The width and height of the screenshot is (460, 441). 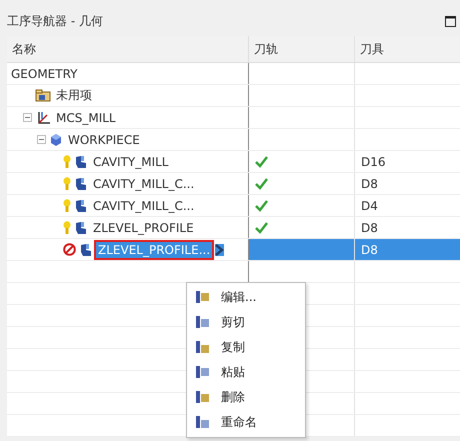 I want to click on workpiece-icon, so click(x=56, y=139).